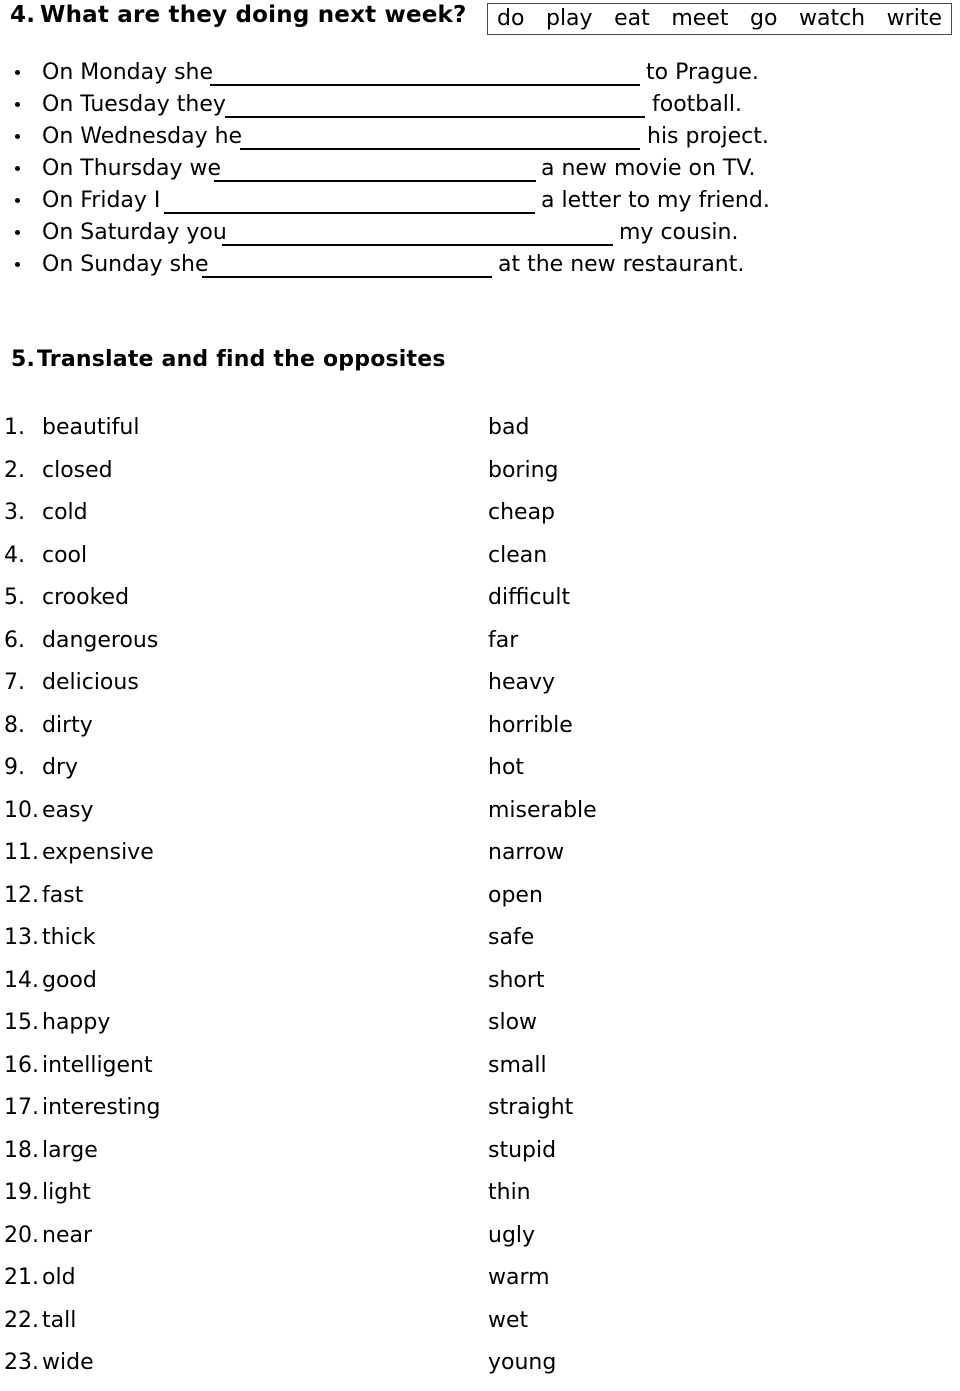 This screenshot has width=960, height=1391. I want to click on opposites-row: 14. good short, so click(480, 987).